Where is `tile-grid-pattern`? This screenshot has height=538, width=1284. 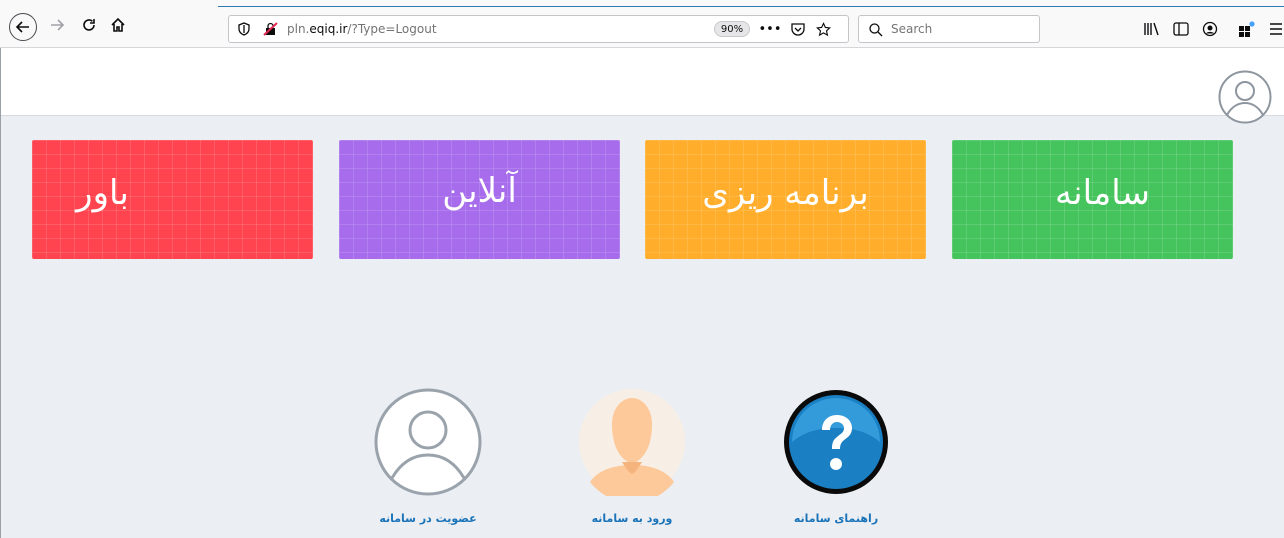
tile-grid-pattern is located at coordinates (172, 199).